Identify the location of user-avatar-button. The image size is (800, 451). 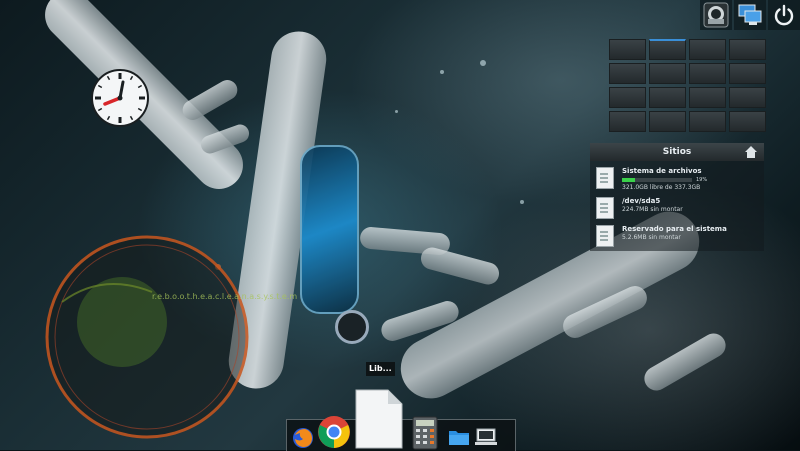
(716, 15).